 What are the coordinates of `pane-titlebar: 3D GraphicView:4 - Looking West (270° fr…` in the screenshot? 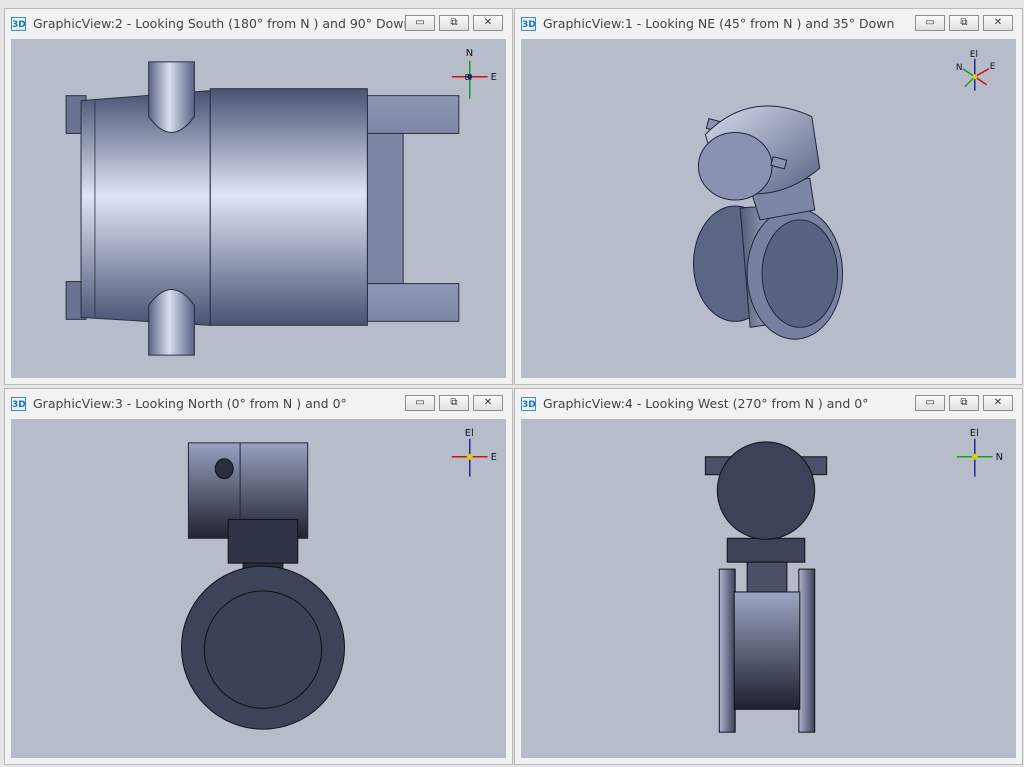 It's located at (768, 404).